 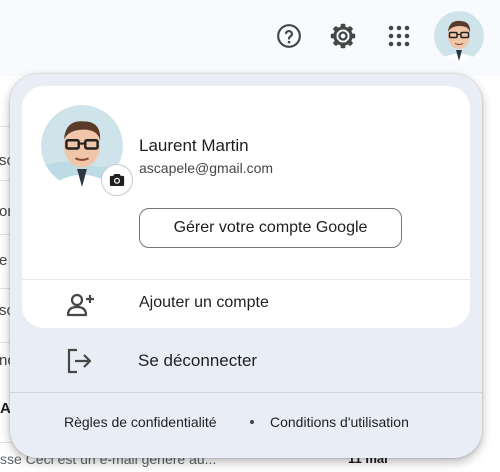 What do you see at coordinates (198, 360) in the screenshot?
I see `sign-out-label: Se déconnecter` at bounding box center [198, 360].